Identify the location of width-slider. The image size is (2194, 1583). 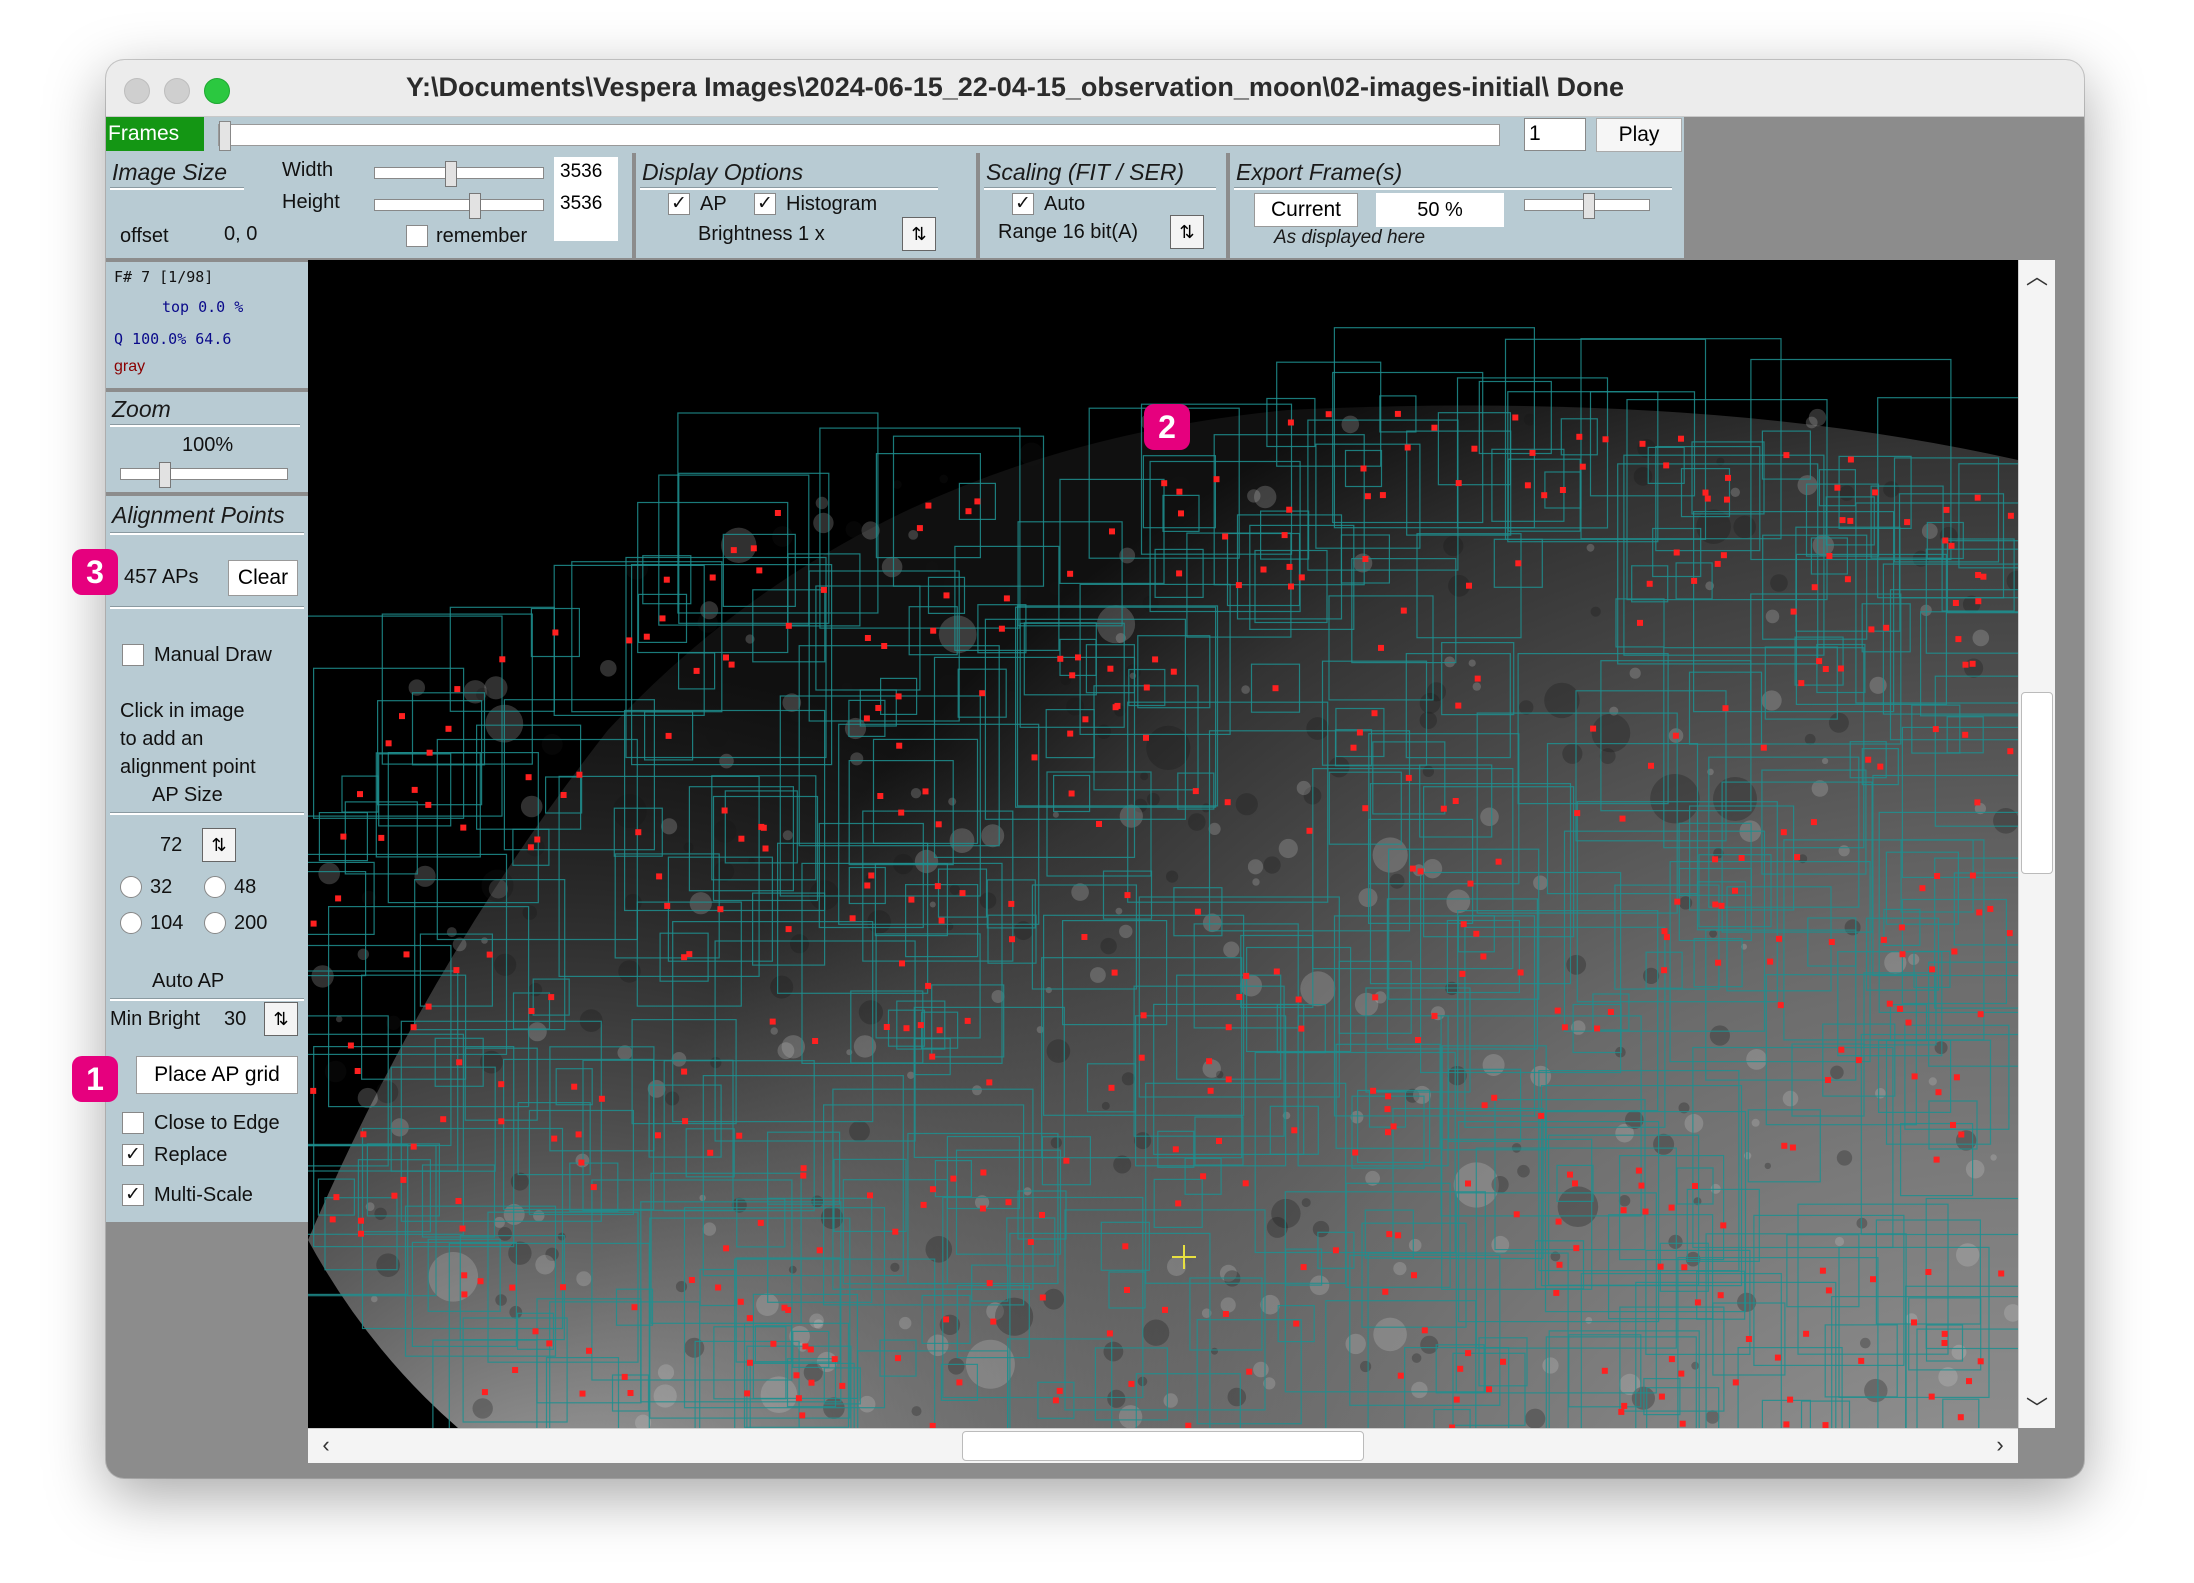
(459, 174).